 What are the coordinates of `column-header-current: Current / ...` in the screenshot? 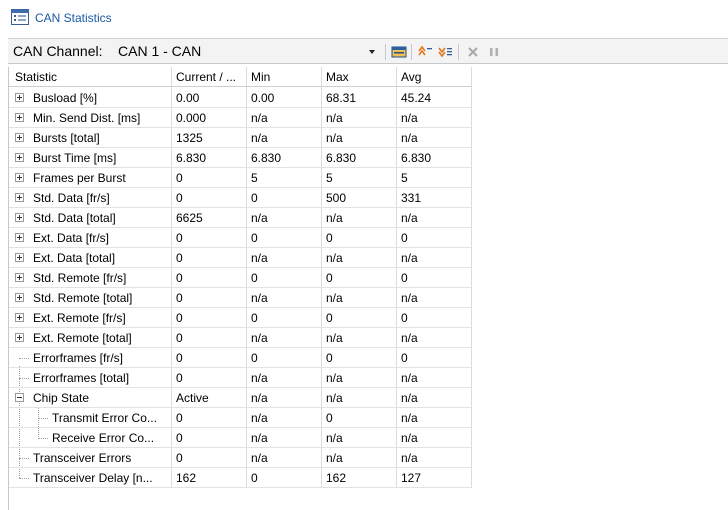 It's located at (211, 77).